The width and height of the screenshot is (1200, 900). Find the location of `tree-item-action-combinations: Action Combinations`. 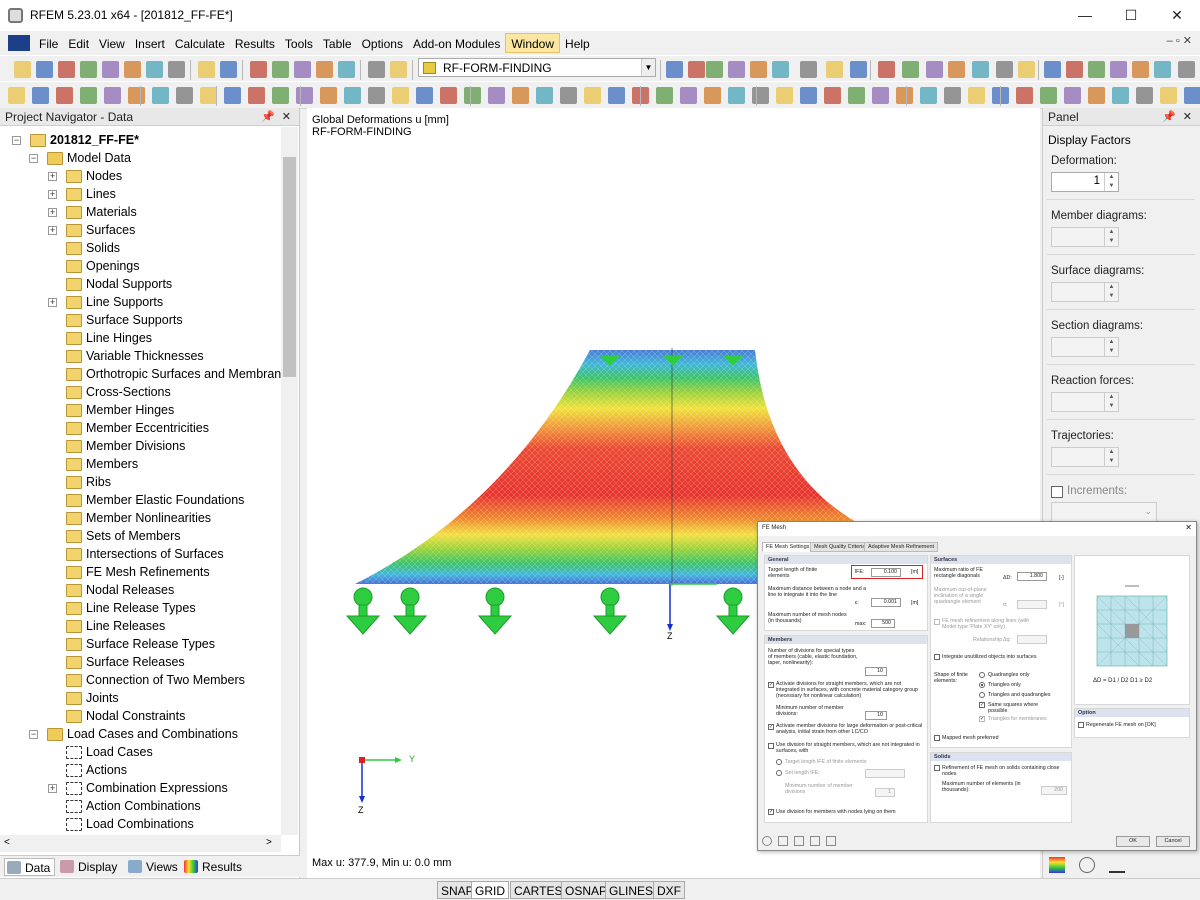

tree-item-action-combinations: Action Combinations is located at coordinates (143, 806).